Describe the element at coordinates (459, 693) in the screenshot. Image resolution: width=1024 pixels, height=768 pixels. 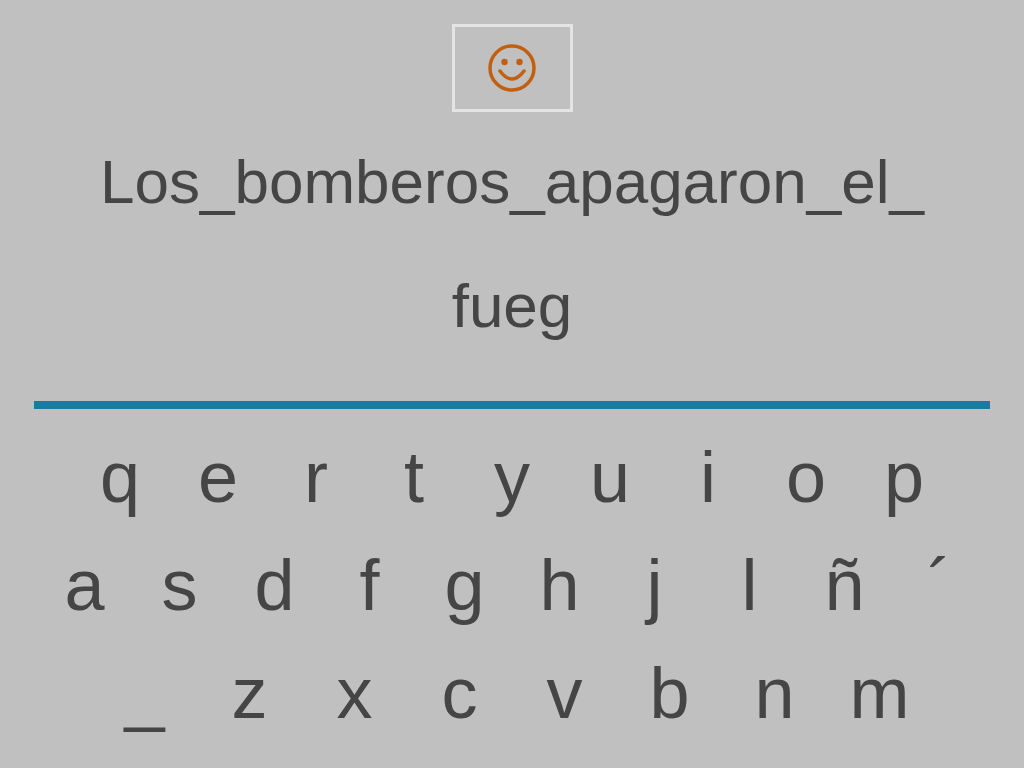
I see `letter-key: c` at that location.